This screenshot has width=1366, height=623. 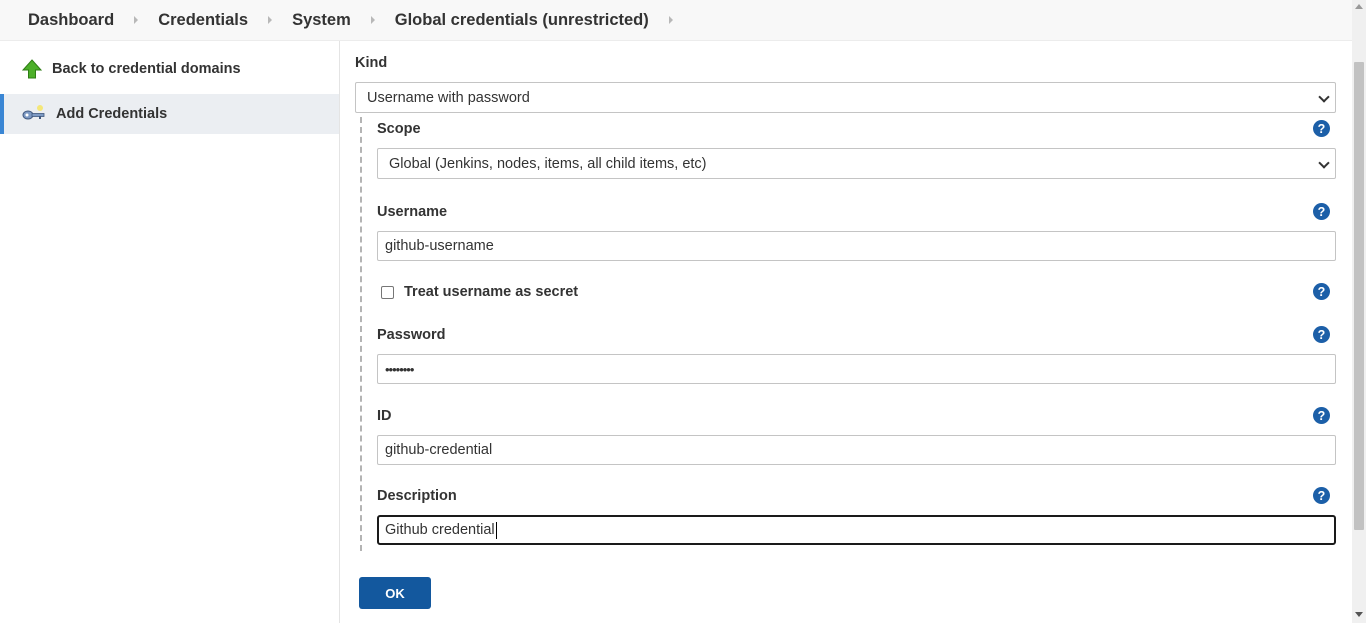 I want to click on id-value: github-credential, so click(x=439, y=450).